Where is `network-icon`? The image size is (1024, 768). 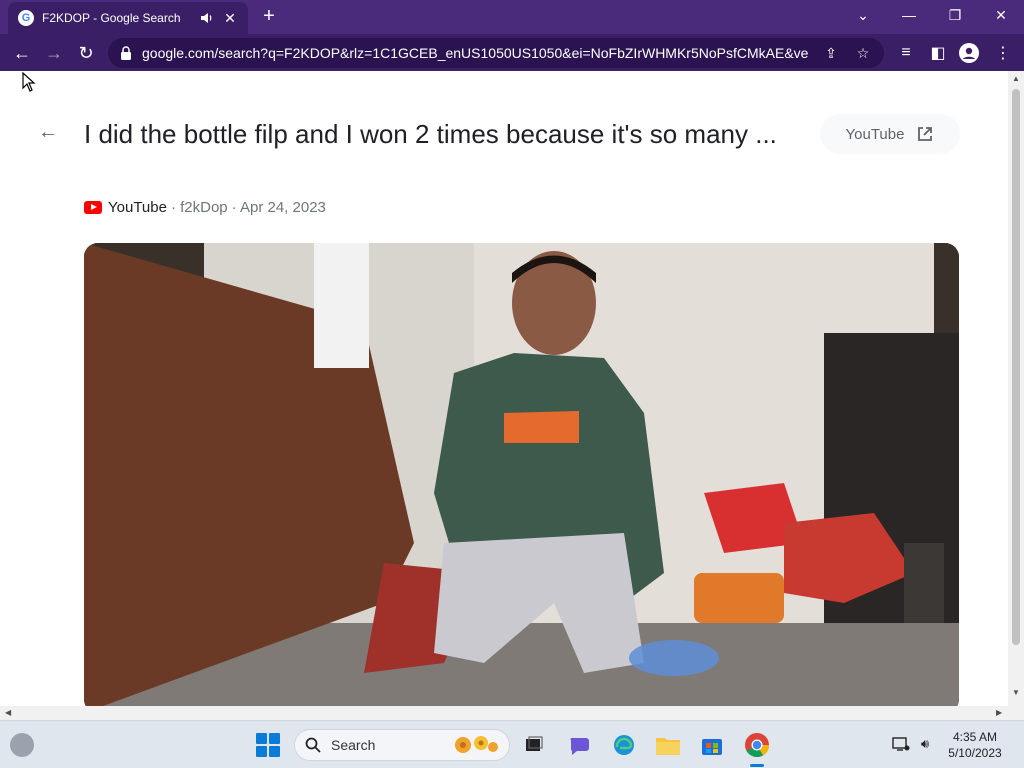
network-icon is located at coordinates (901, 744).